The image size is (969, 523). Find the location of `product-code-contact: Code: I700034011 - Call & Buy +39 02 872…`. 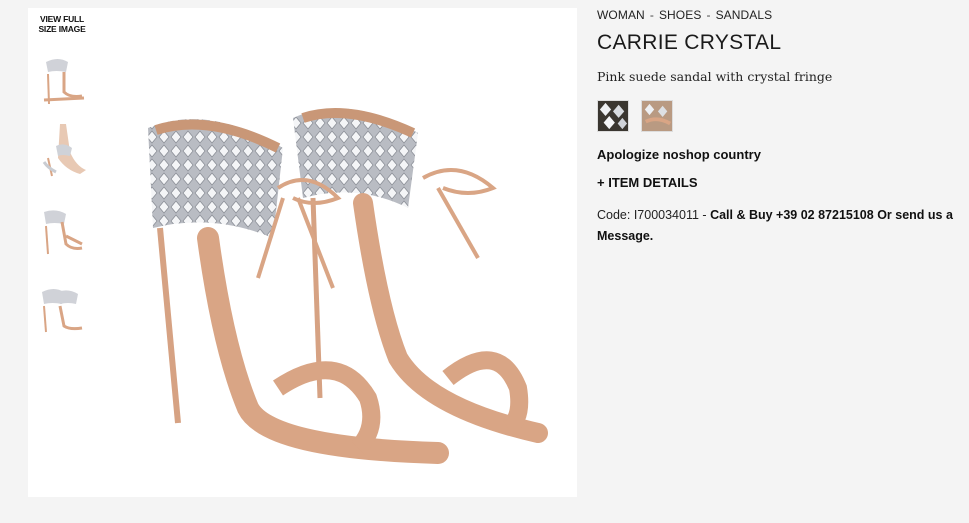

product-code-contact: Code: I700034011 - Call & Buy +39 02 872… is located at coordinates (777, 226).